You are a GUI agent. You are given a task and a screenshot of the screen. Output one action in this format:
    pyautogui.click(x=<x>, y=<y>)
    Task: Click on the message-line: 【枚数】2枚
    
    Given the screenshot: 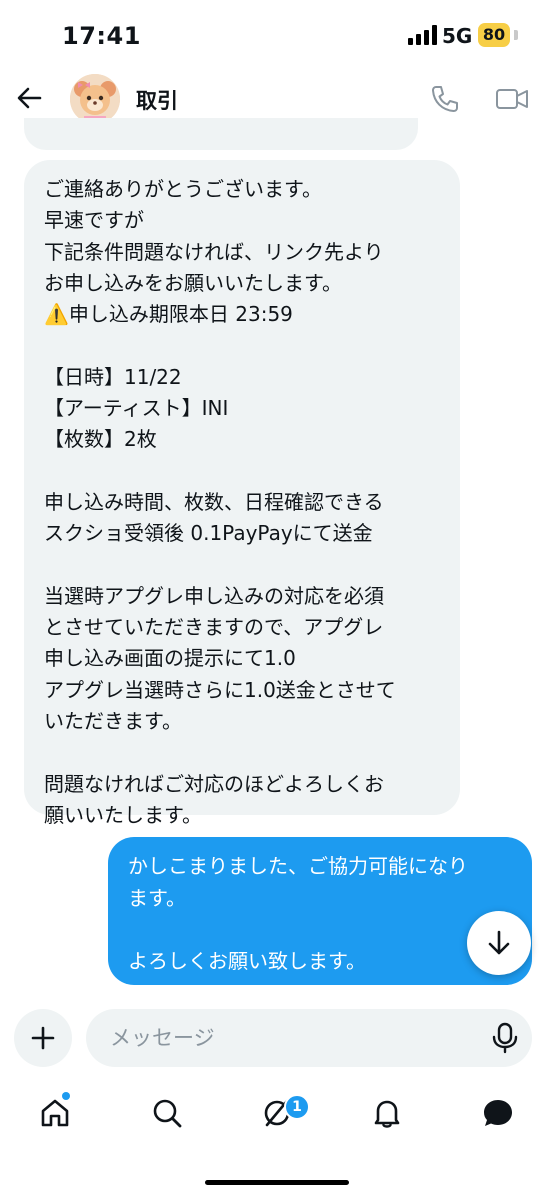 What is the action you would take?
    pyautogui.click(x=100, y=439)
    